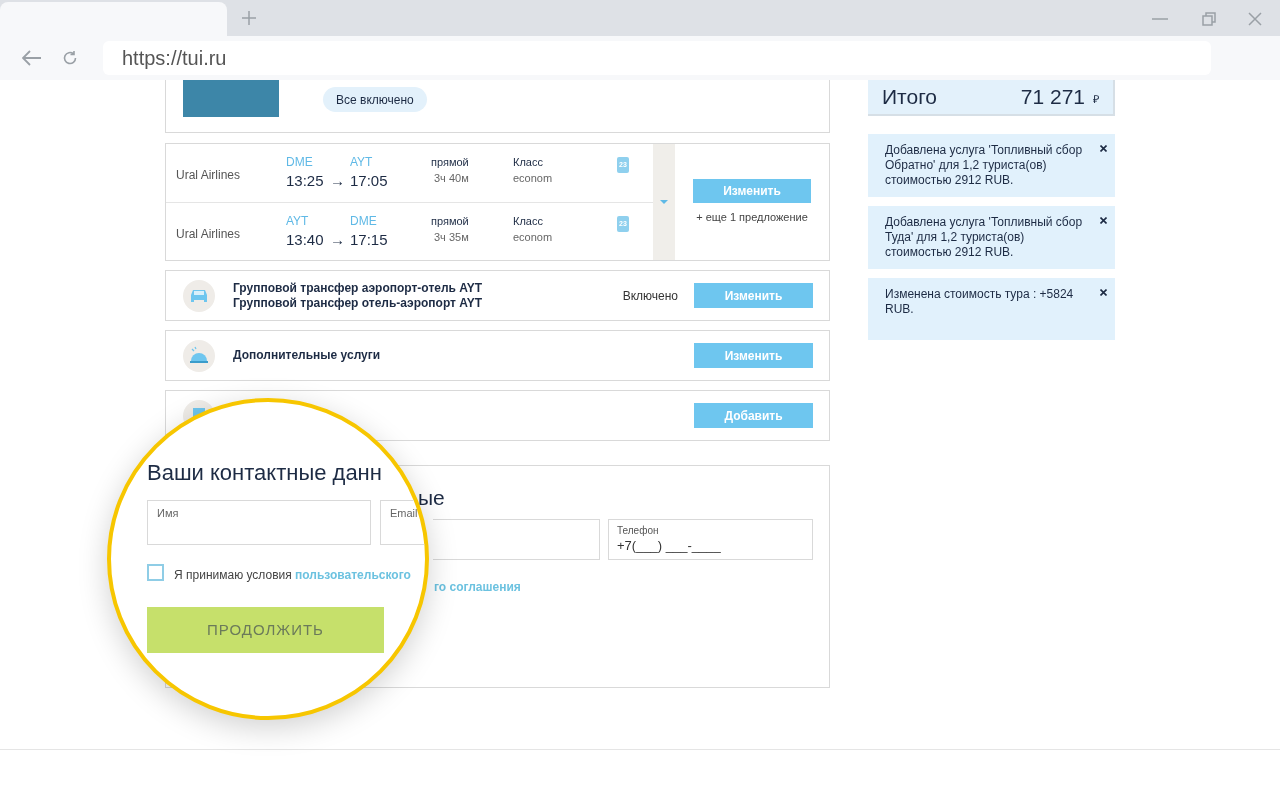 Image resolution: width=1280 pixels, height=800 pixels. I want to click on agreement-link: пользовательского, so click(353, 575).